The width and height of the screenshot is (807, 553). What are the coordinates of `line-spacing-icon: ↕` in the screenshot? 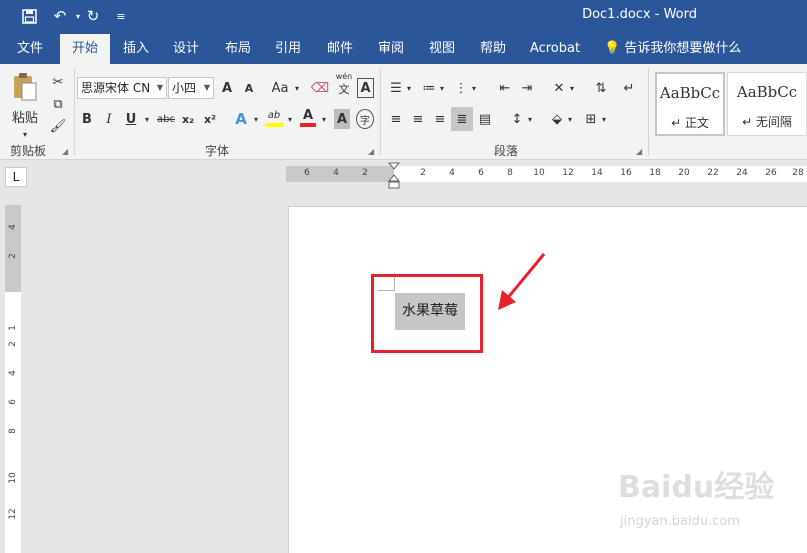 It's located at (517, 119).